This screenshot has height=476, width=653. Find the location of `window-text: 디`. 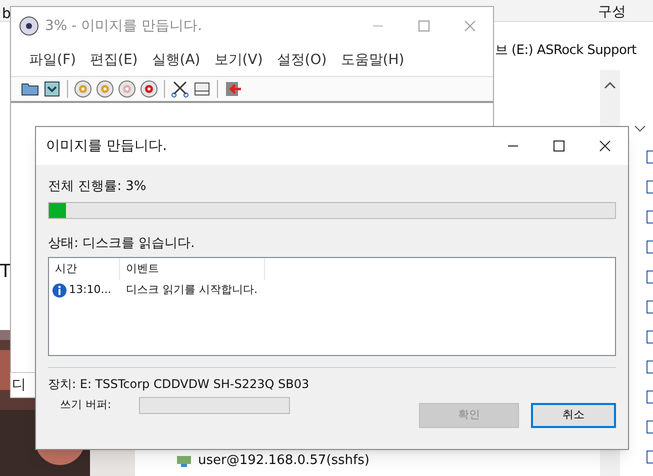

window-text: 디 is located at coordinates (19, 385).